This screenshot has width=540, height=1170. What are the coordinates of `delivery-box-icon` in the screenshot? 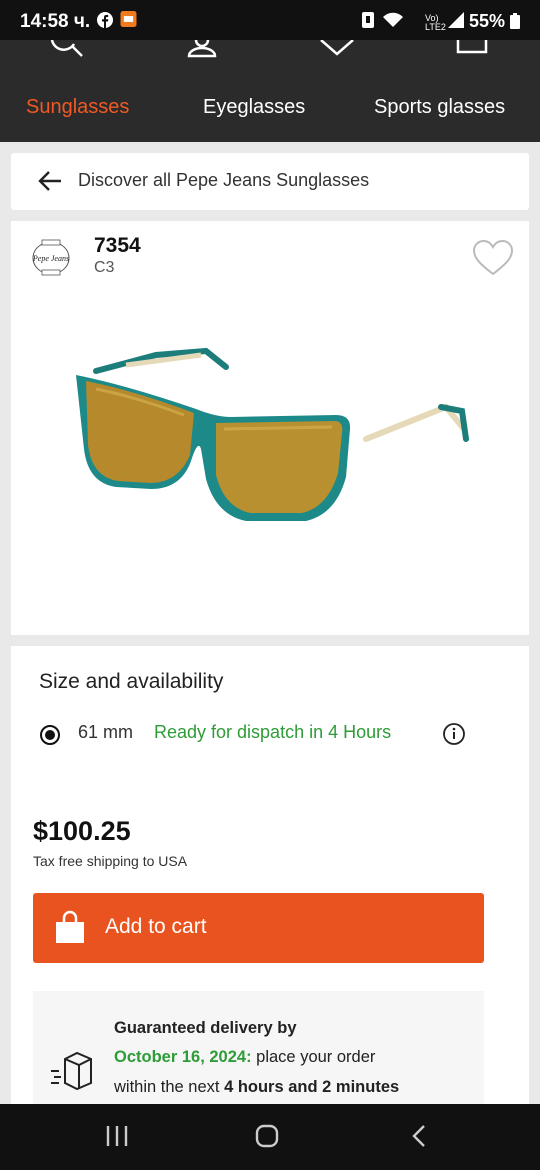 It's located at (71, 1071).